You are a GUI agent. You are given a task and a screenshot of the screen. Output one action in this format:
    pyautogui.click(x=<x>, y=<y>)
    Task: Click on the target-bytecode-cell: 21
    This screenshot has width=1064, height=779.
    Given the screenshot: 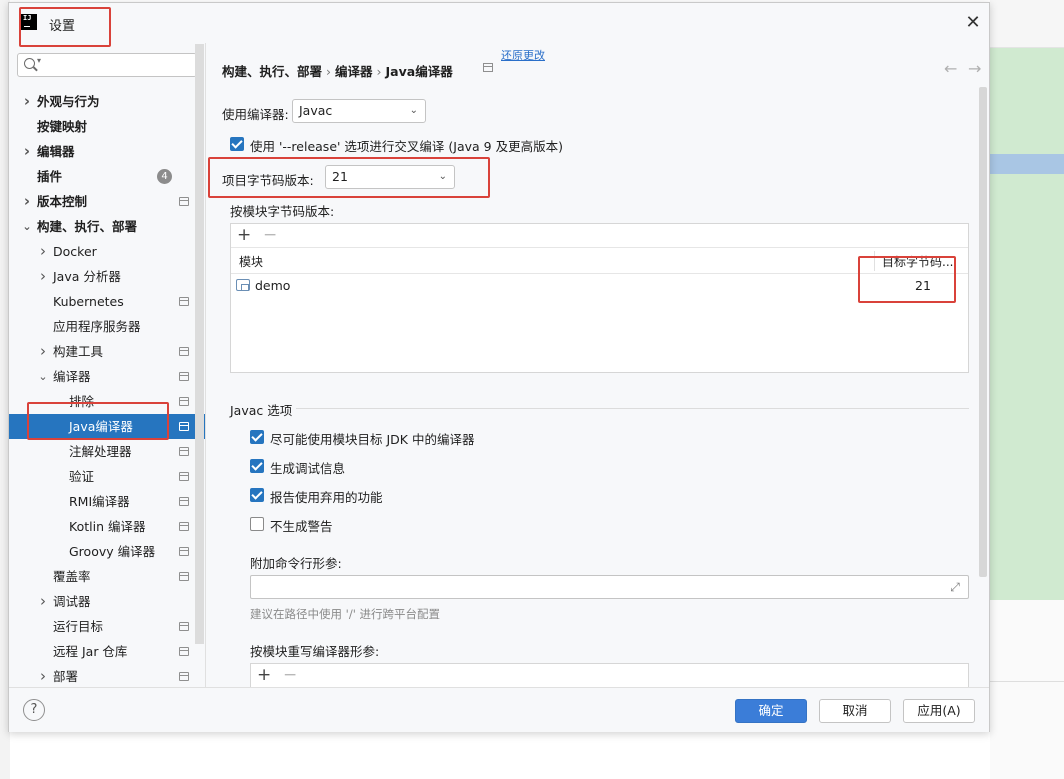 What is the action you would take?
    pyautogui.click(x=923, y=285)
    